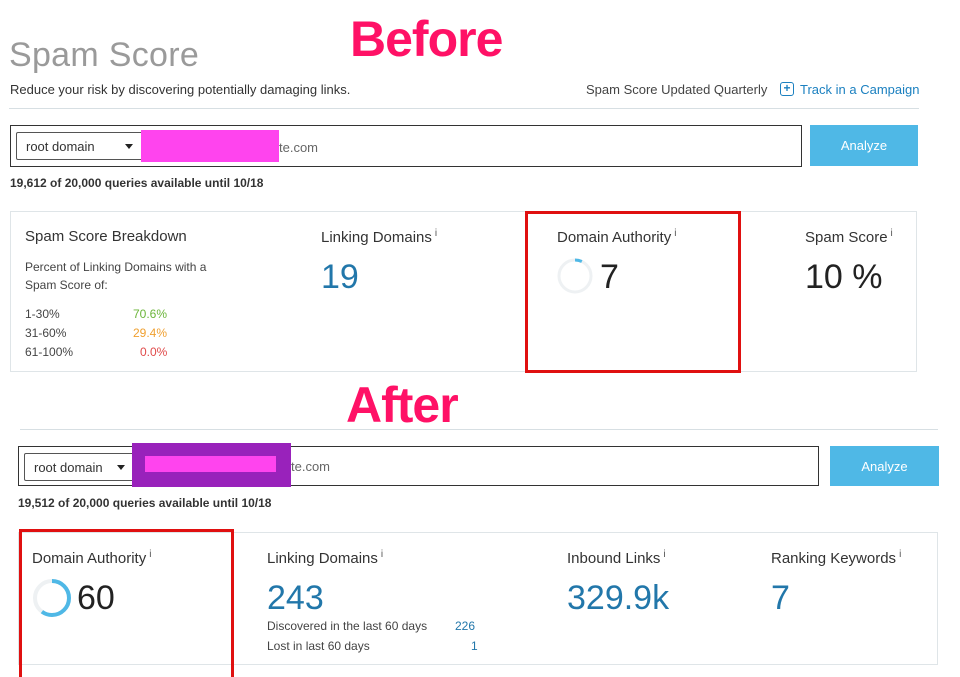  What do you see at coordinates (618, 598) in the screenshot?
I see `inbound-links-value: 329.9k` at bounding box center [618, 598].